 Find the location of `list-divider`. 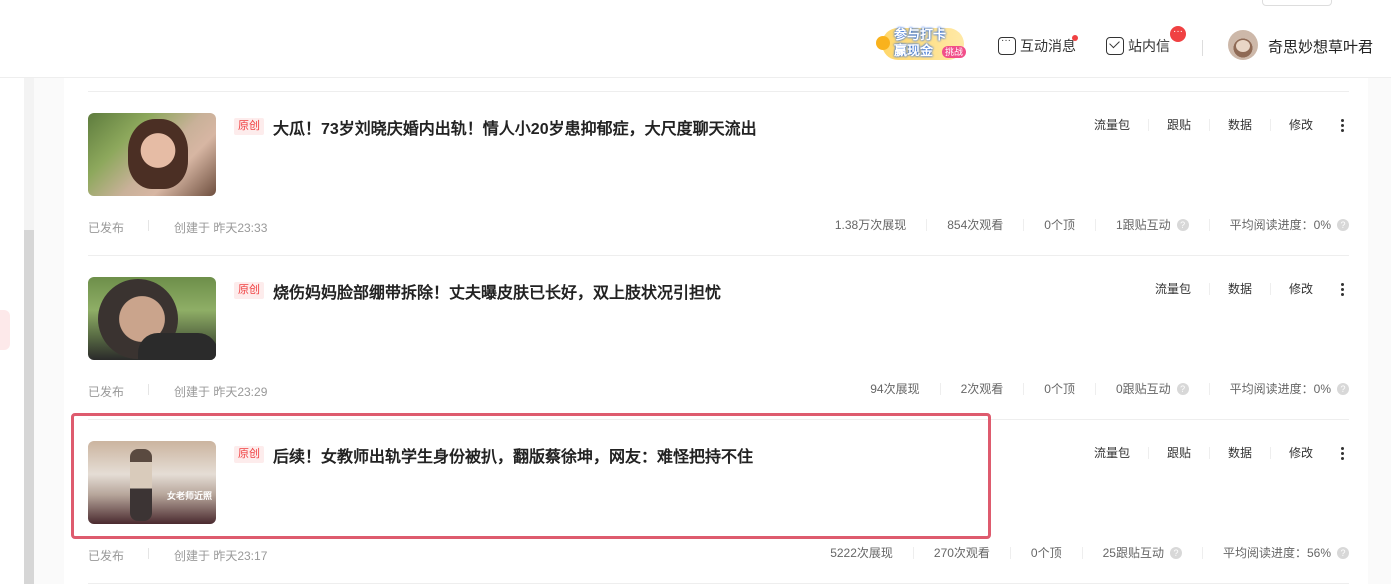

list-divider is located at coordinates (718, 91).